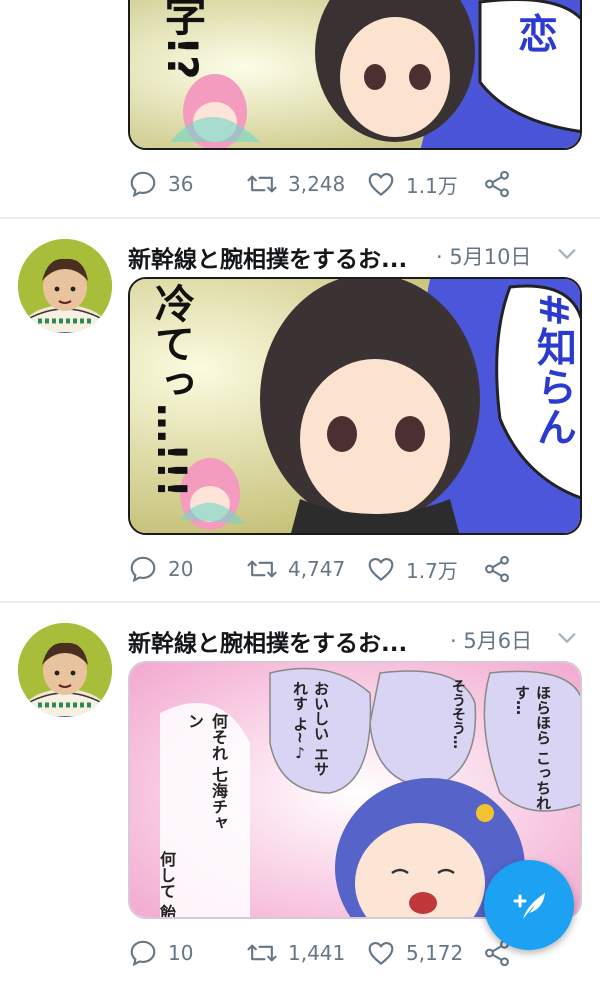 Image resolution: width=600 pixels, height=981 pixels. I want to click on art-text-bubble-4: 何それ 七海チャン, so click(206, 772).